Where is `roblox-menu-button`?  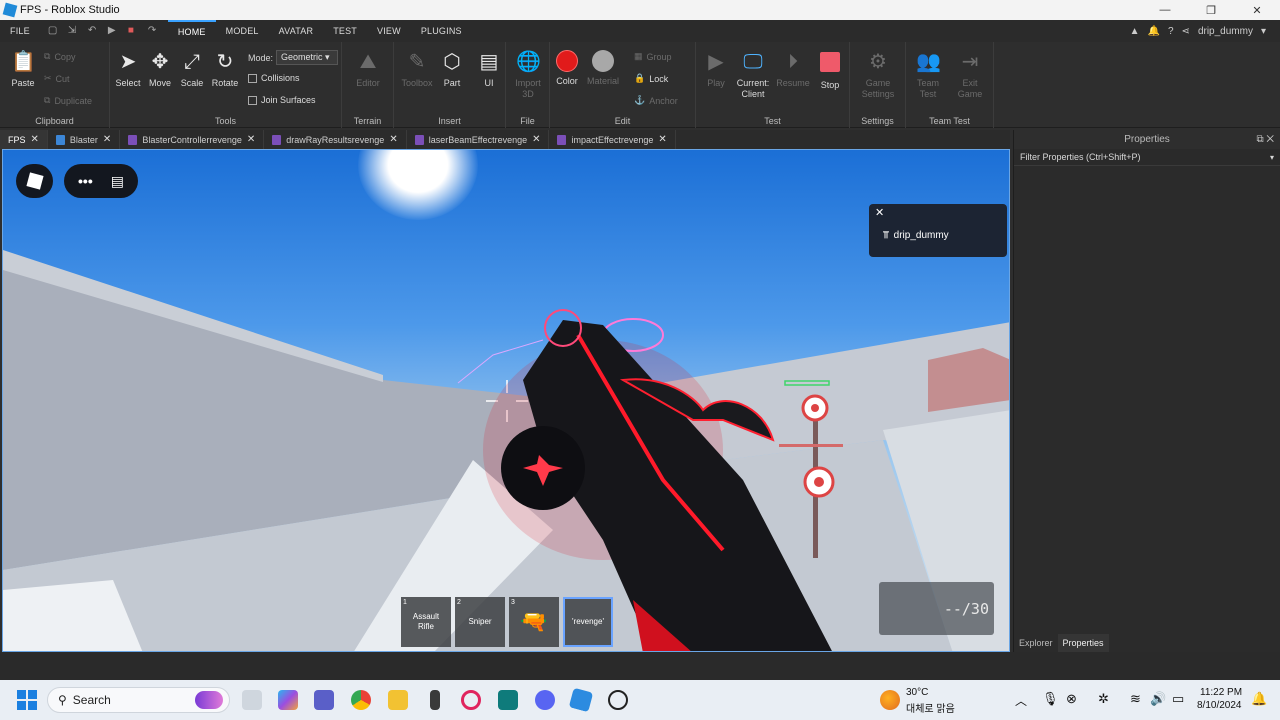
roblox-menu-button is located at coordinates (34, 181).